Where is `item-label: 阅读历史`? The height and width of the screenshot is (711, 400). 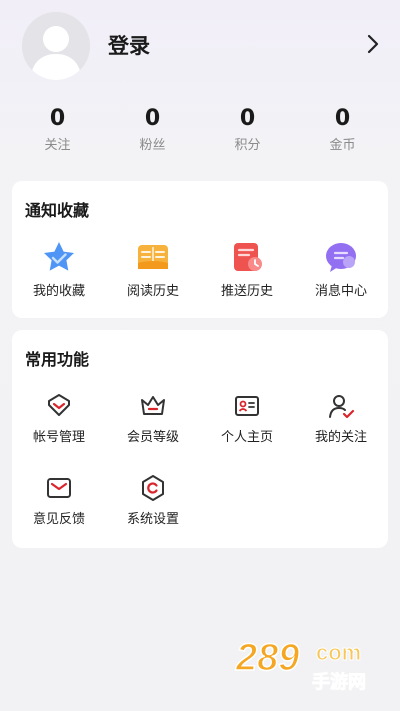
item-label: 阅读历史 is located at coordinates (152, 291).